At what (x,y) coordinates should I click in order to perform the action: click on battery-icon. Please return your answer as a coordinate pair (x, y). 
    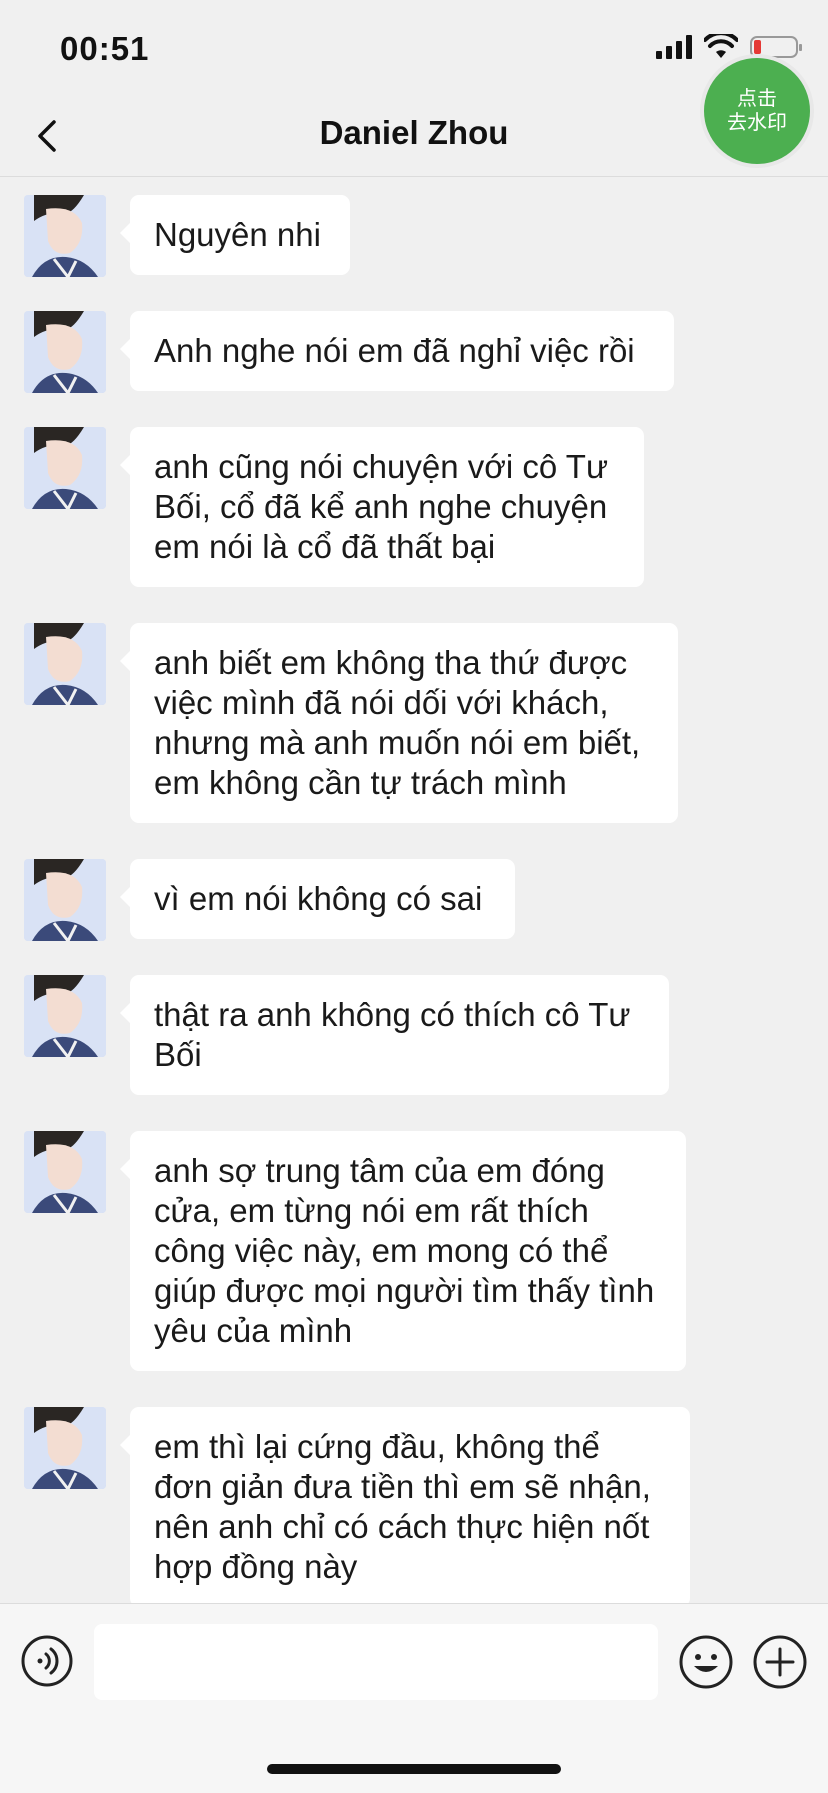
    Looking at the image, I should click on (776, 47).